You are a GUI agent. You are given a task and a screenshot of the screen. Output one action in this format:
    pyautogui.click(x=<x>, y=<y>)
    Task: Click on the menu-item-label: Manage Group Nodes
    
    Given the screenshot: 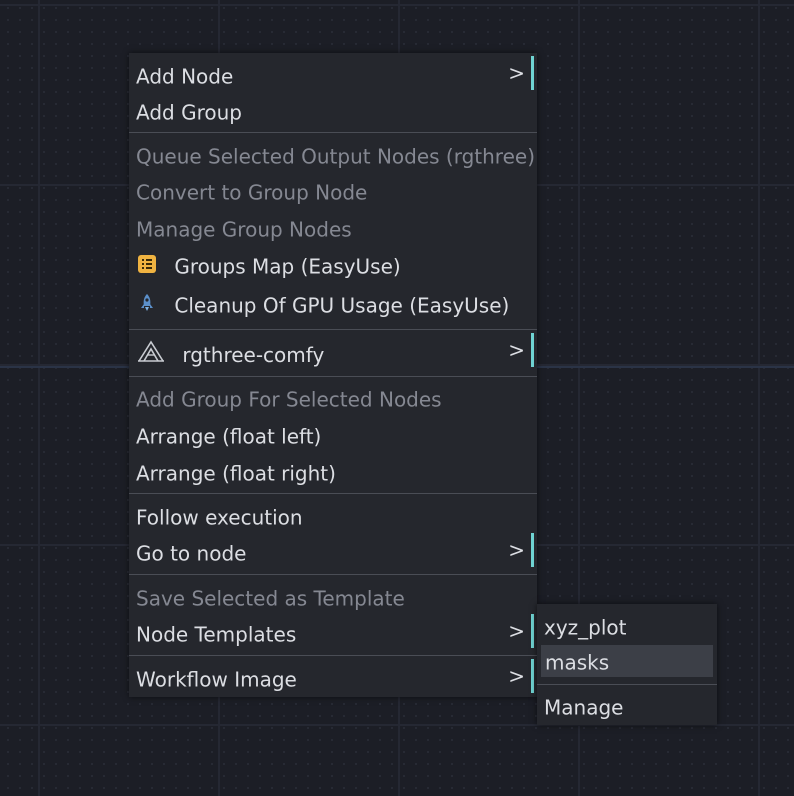 What is the action you would take?
    pyautogui.click(x=244, y=229)
    